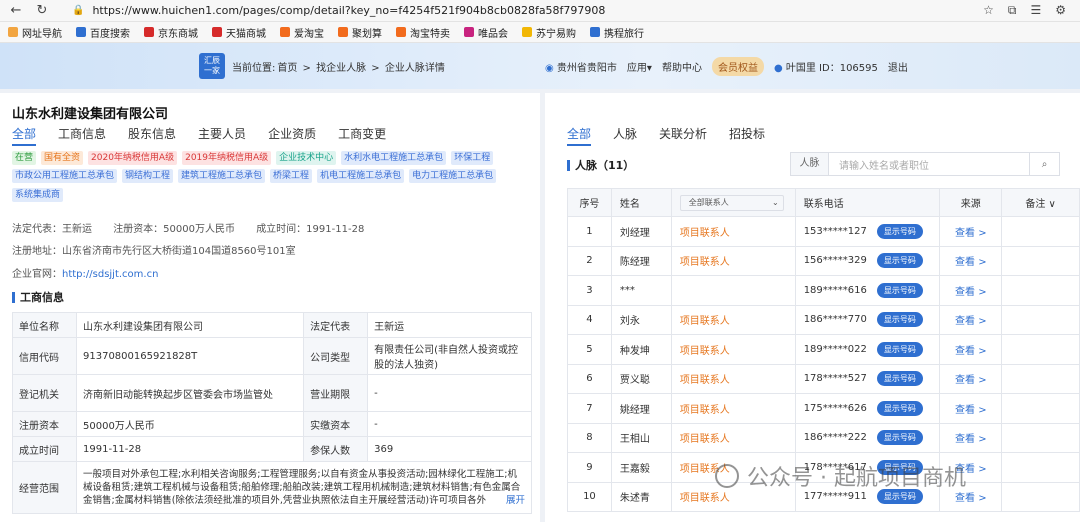 This screenshot has height=522, width=1080. Describe the element at coordinates (747, 135) in the screenshot. I see `tab-bidding: 招投标` at that location.